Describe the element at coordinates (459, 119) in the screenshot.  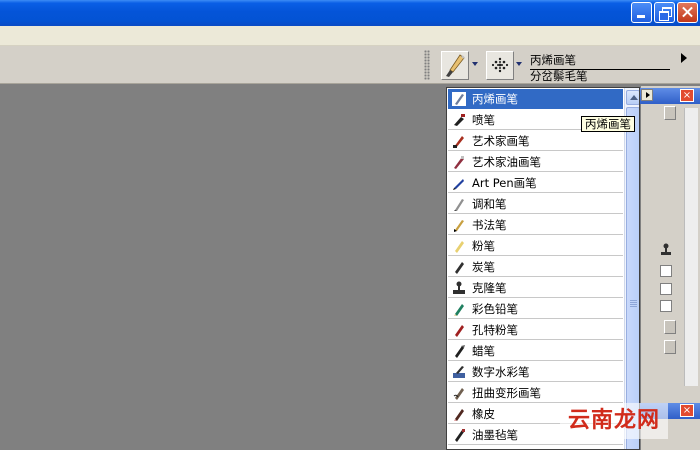
I see `airbrush-icon` at that location.